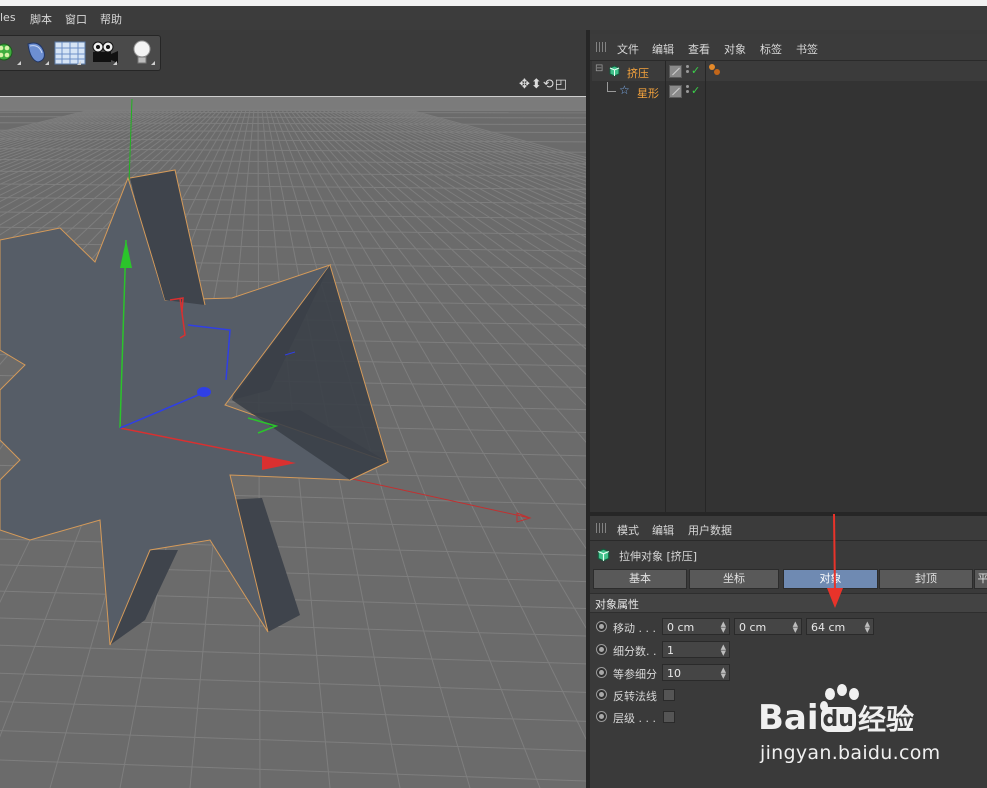 Image resolution: width=987 pixels, height=788 pixels. What do you see at coordinates (635, 696) in the screenshot?
I see `flip-normals-label: 反转法线` at bounding box center [635, 696].